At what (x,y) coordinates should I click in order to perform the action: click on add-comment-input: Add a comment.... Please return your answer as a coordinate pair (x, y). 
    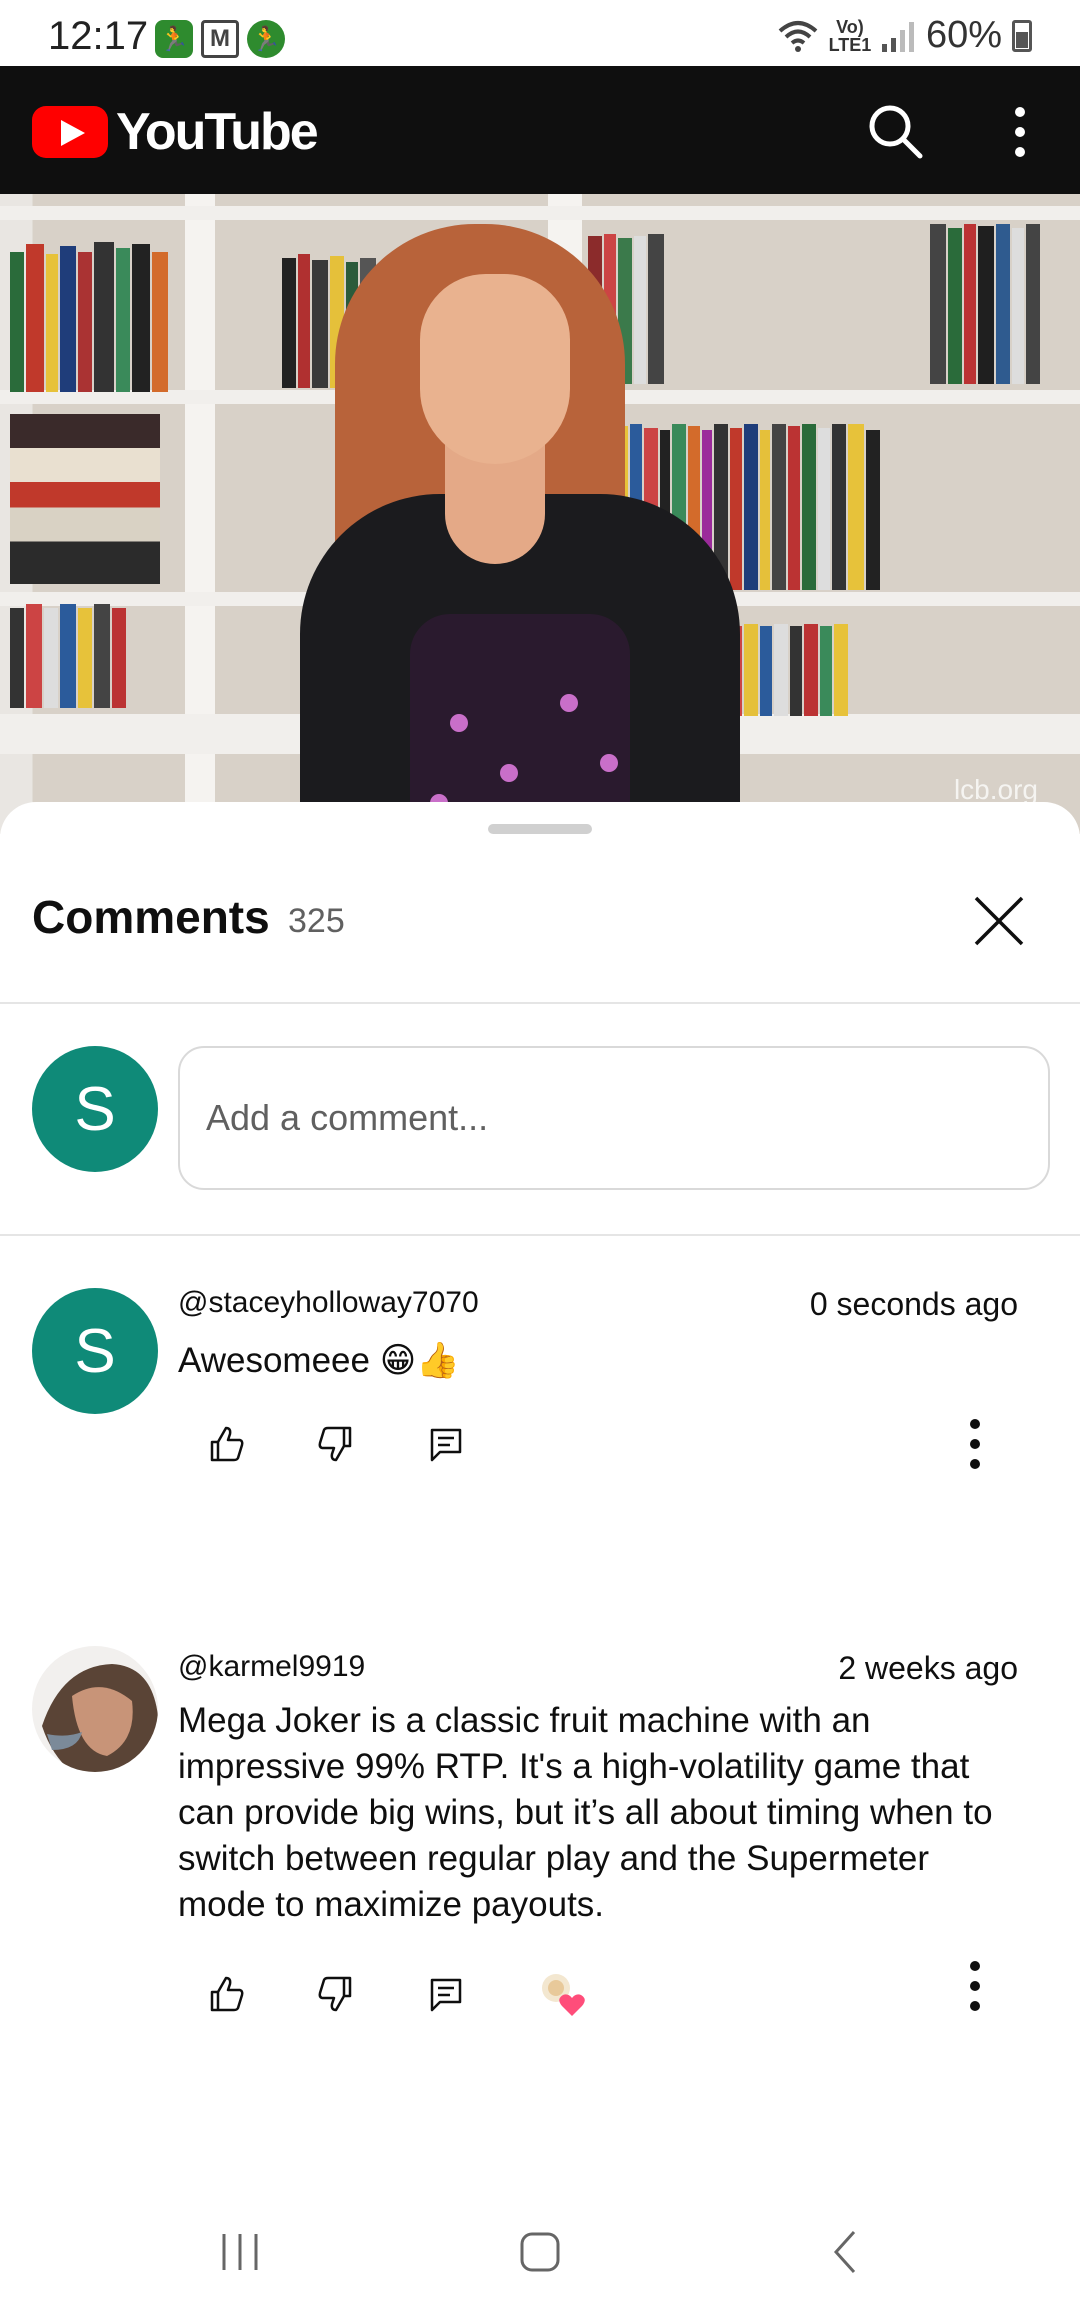
    Looking at the image, I should click on (614, 1118).